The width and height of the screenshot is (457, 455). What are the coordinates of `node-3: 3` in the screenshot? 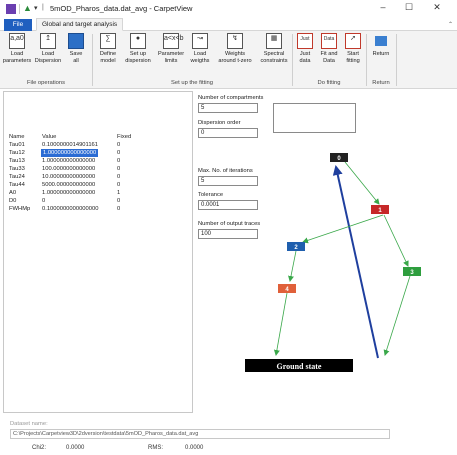 It's located at (412, 271).